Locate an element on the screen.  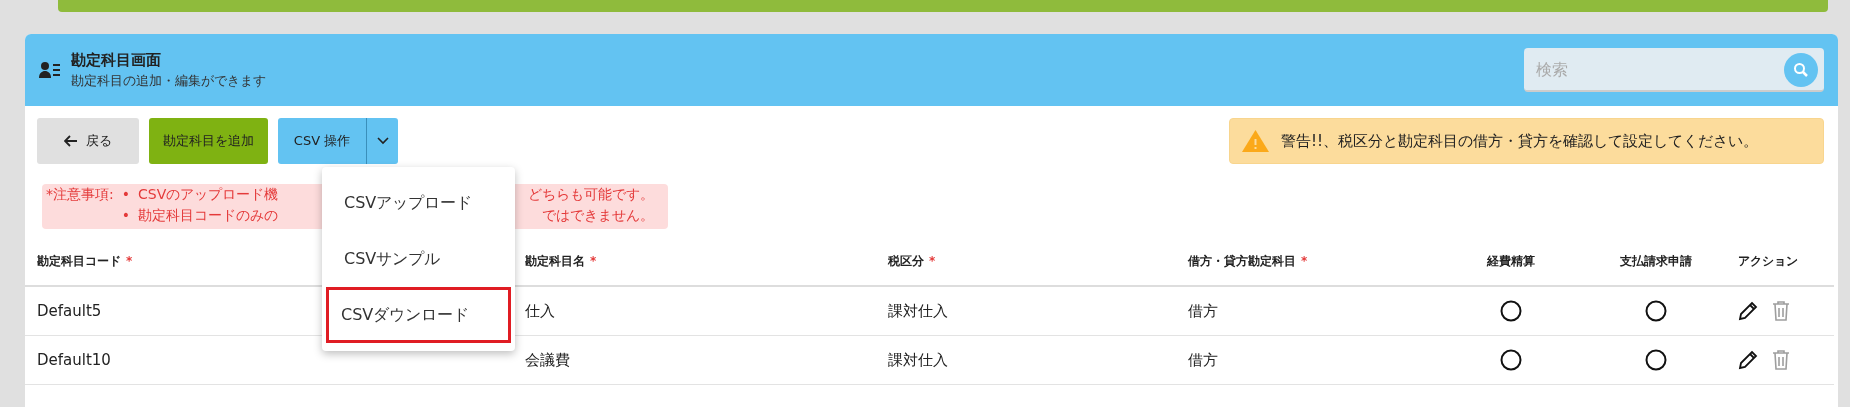
table-cell: Default10 is located at coordinates (74, 360).